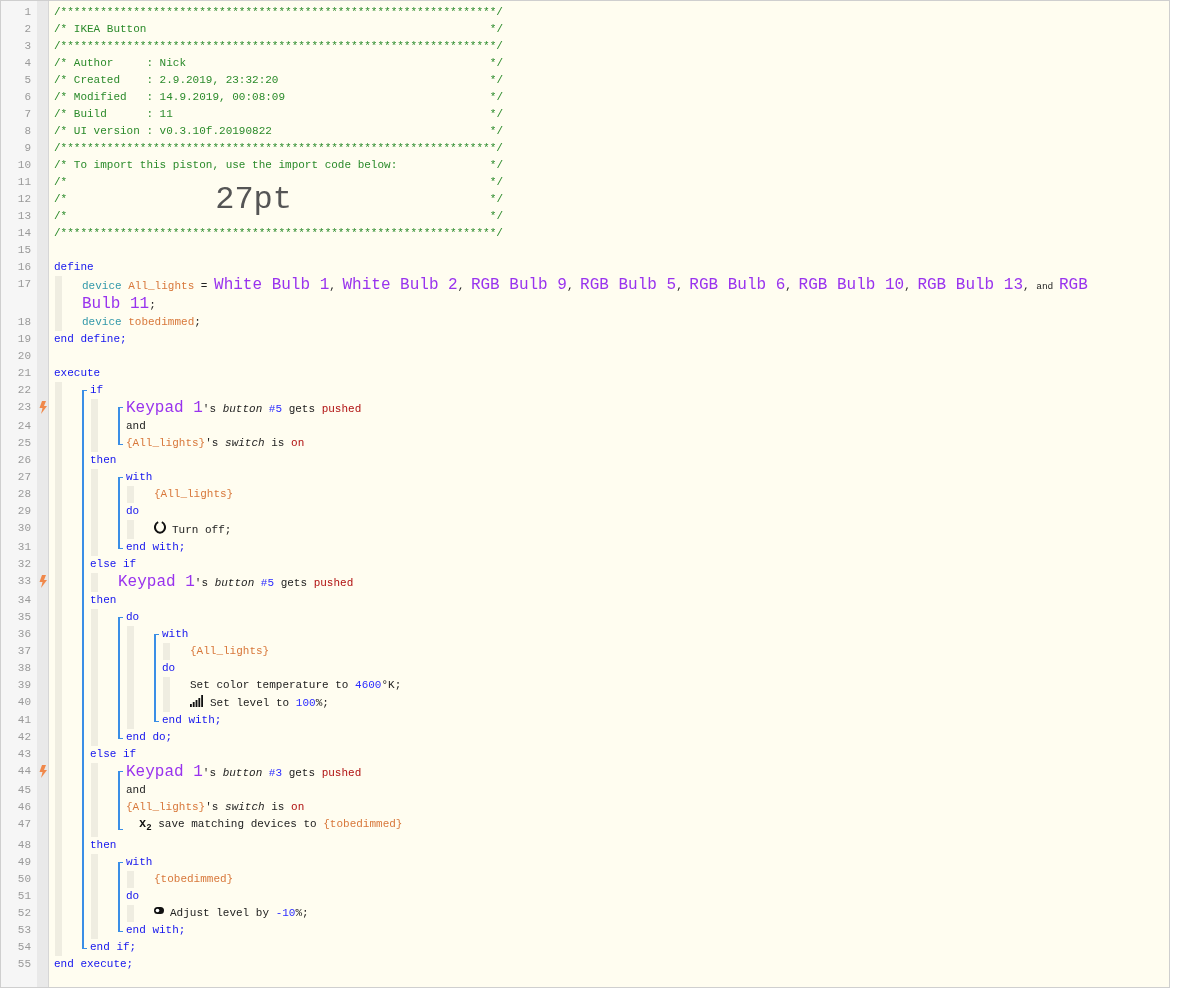 The width and height of the screenshot is (1178, 991). I want to click on code-line: Keypad 1's button #5 gets pushed, so click(244, 408).